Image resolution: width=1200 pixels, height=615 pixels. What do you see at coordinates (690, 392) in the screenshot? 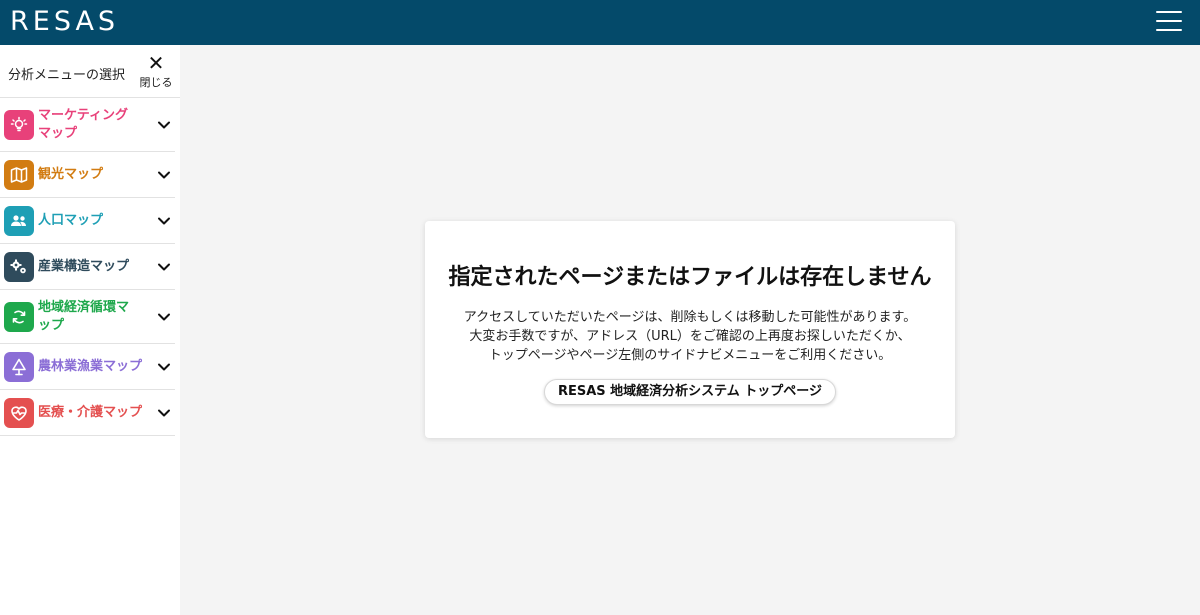
I see `top-page-link-button: RESAS 地域経済分析システム トップページ` at bounding box center [690, 392].